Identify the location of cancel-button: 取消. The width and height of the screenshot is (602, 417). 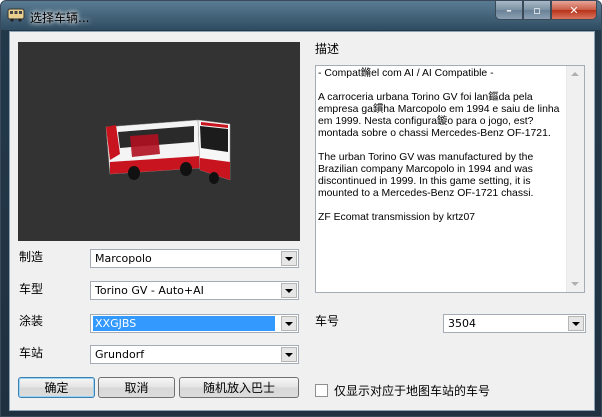
(136, 387).